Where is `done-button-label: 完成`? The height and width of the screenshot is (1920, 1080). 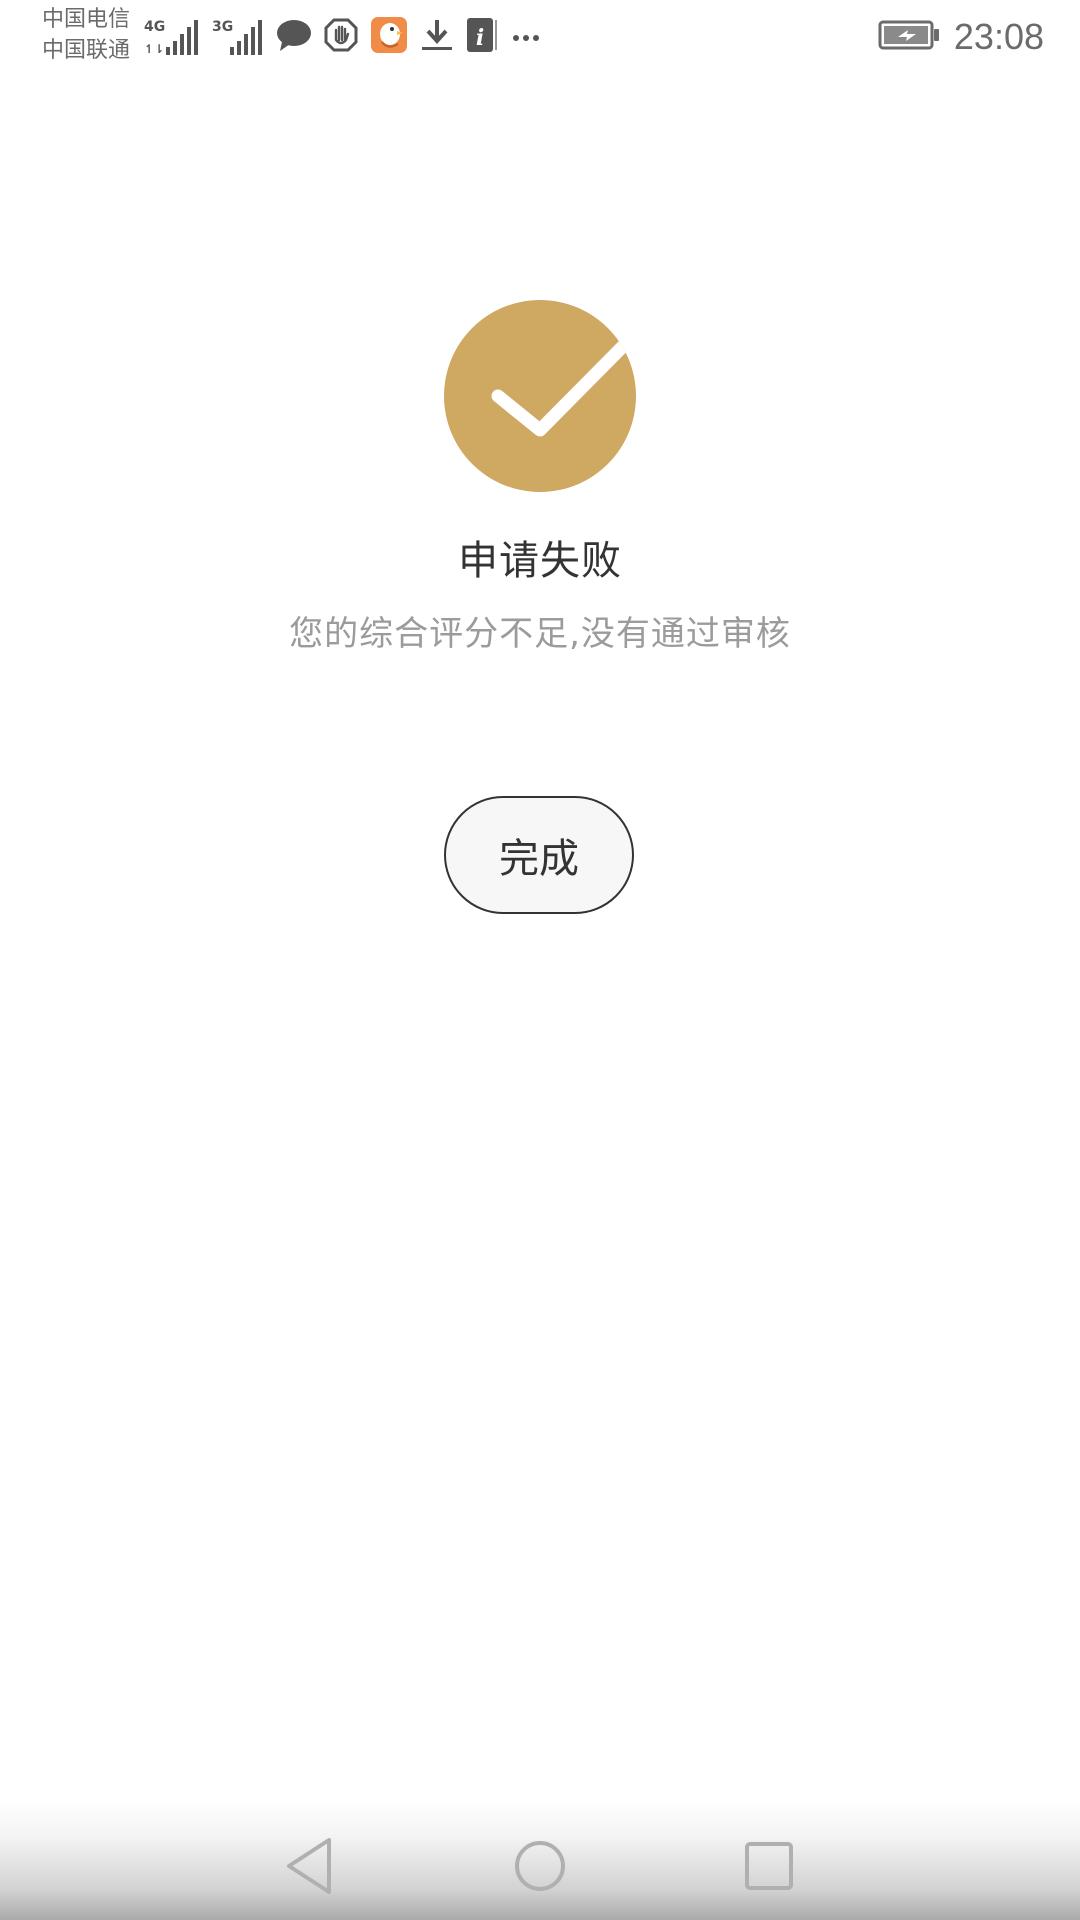 done-button-label: 完成 is located at coordinates (539, 859).